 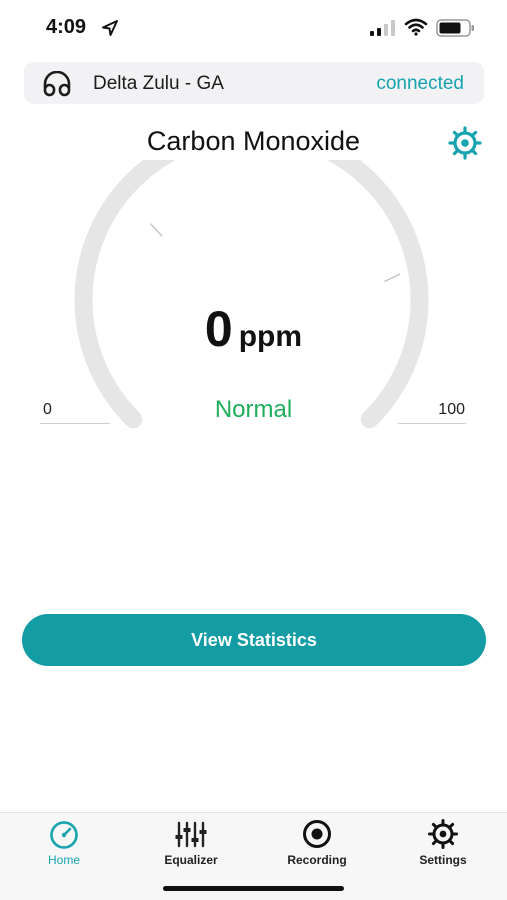 I want to click on gauge-max-label: 100, so click(x=451, y=409).